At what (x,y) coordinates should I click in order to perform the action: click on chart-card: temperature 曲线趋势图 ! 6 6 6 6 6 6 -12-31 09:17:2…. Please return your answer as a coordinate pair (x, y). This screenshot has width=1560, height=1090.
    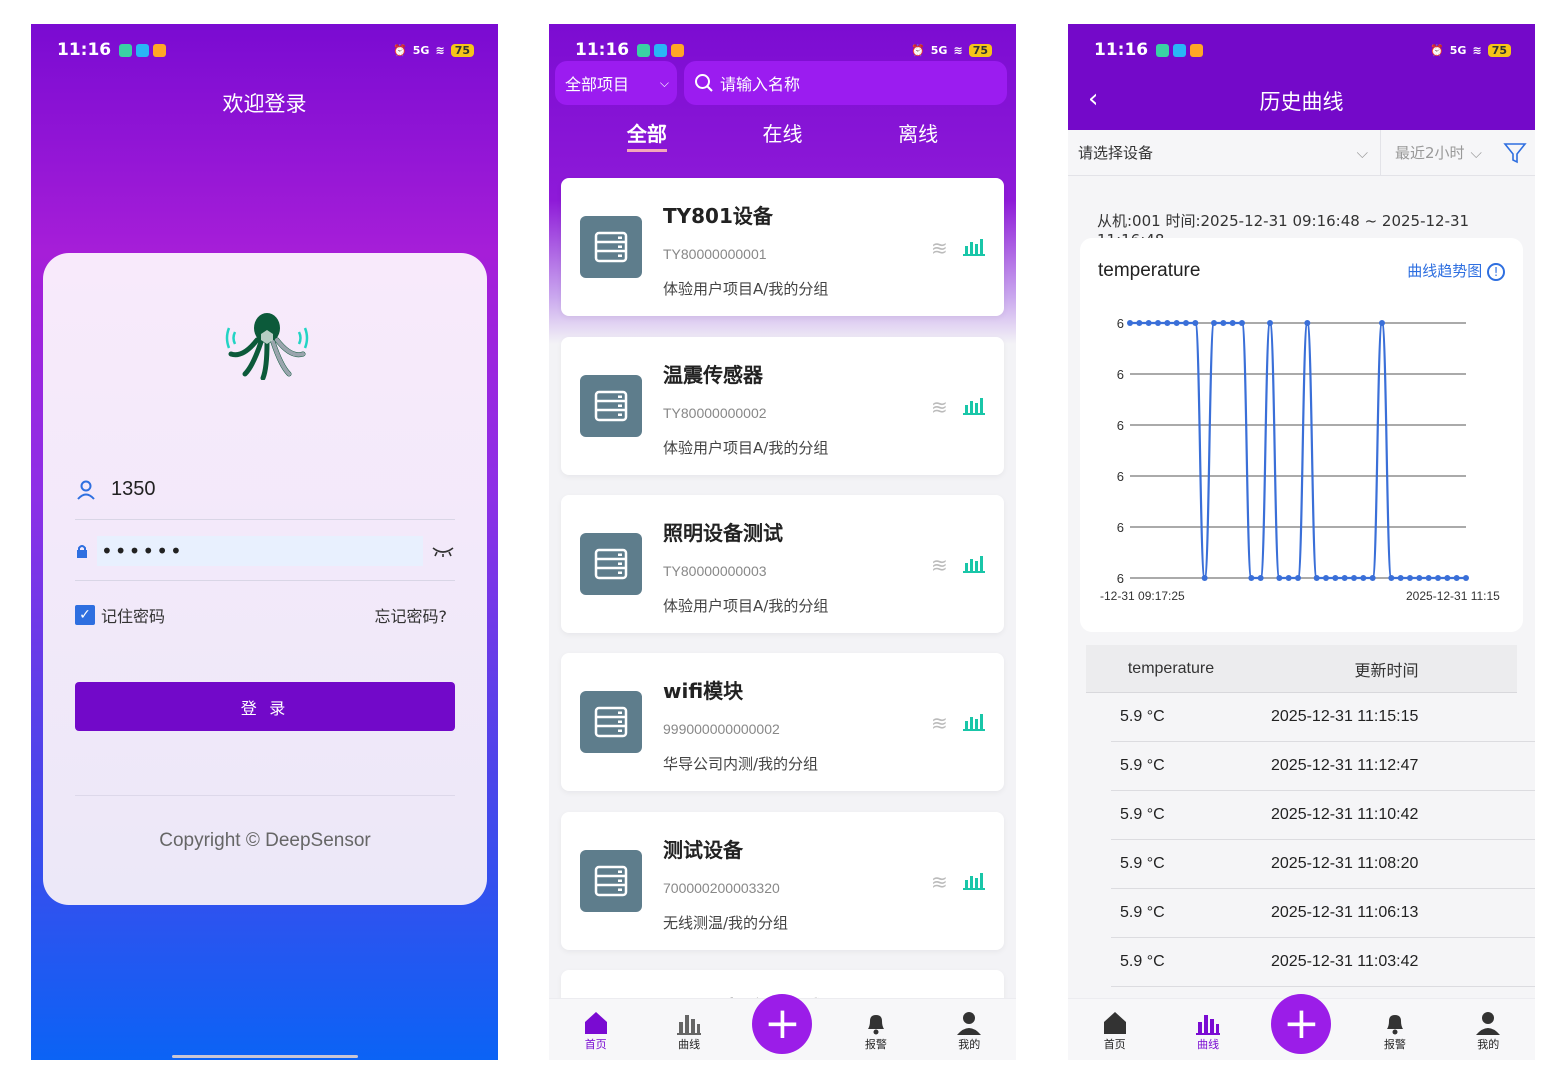
    Looking at the image, I should click on (1301, 435).